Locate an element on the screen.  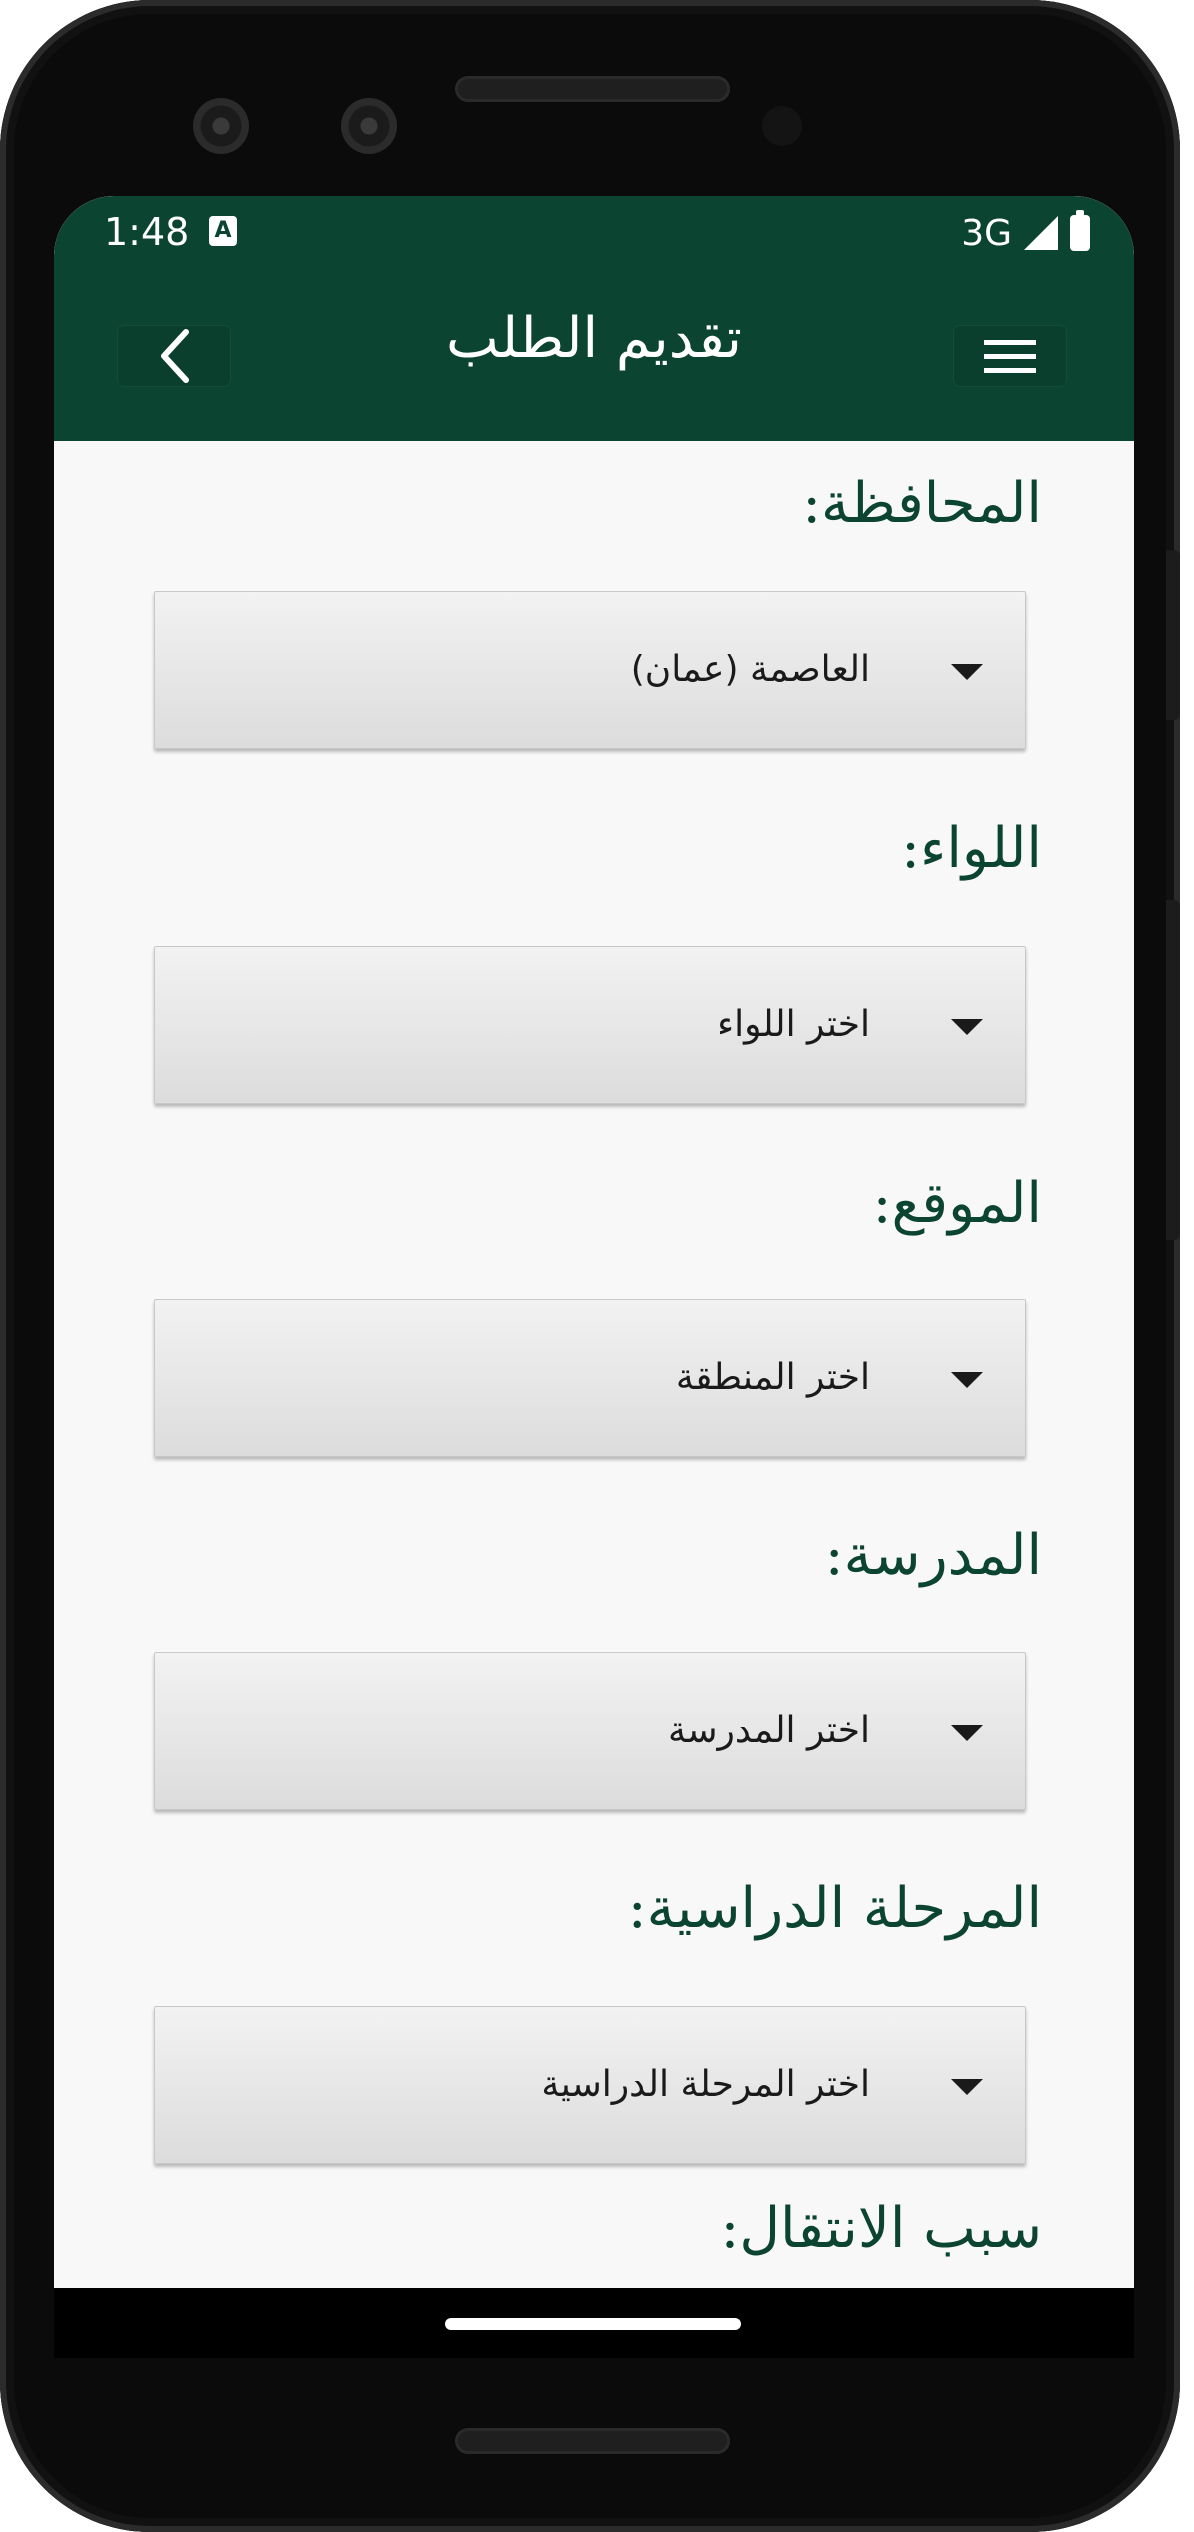
governorate-dropdown: العاصمة (عمان) is located at coordinates (590, 670).